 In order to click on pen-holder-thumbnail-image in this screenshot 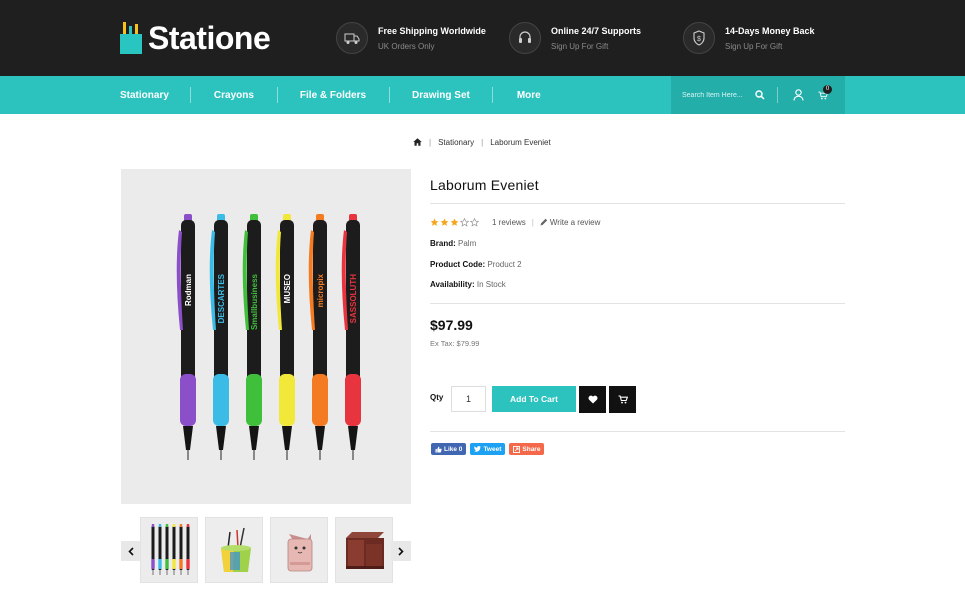, I will do `click(234, 550)`.